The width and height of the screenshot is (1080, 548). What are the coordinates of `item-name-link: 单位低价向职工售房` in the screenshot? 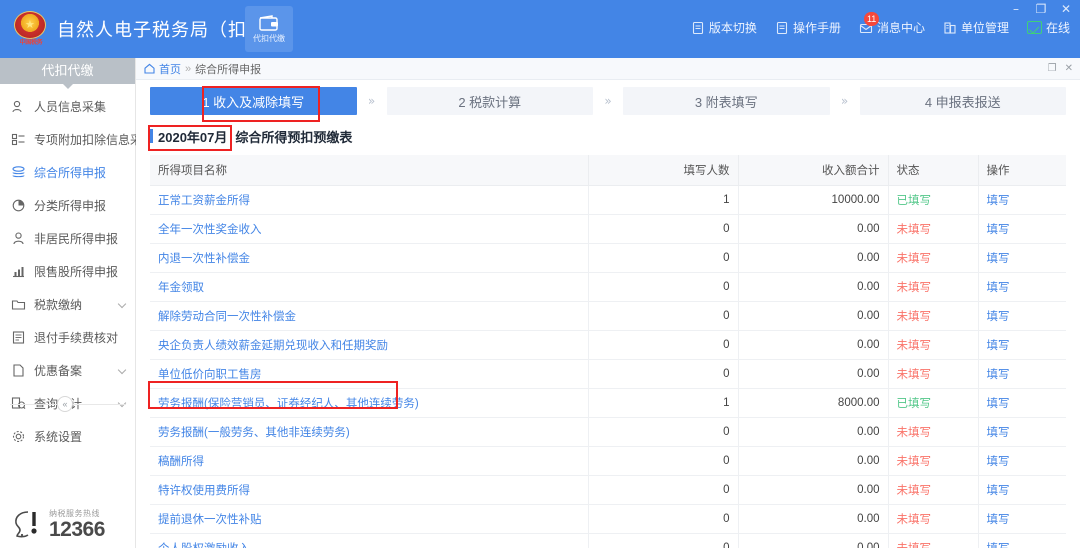 It's located at (210, 375).